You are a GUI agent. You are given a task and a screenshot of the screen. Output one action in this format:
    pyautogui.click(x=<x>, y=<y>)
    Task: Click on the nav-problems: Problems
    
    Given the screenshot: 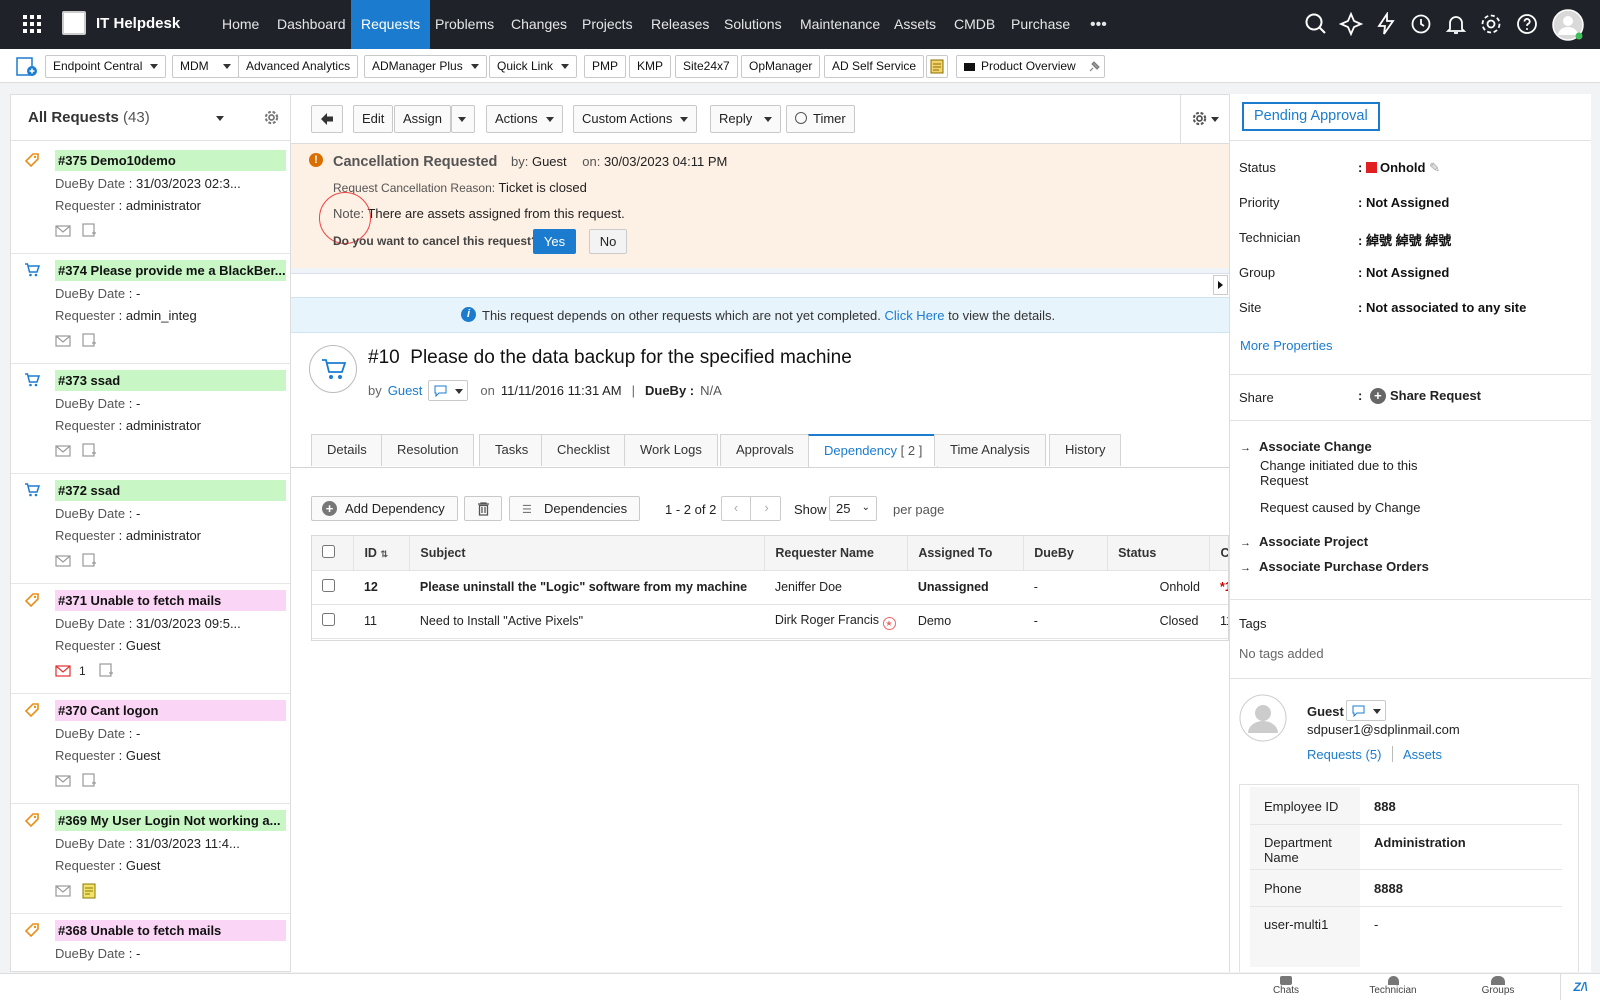 What is the action you would take?
    pyautogui.click(x=464, y=24)
    